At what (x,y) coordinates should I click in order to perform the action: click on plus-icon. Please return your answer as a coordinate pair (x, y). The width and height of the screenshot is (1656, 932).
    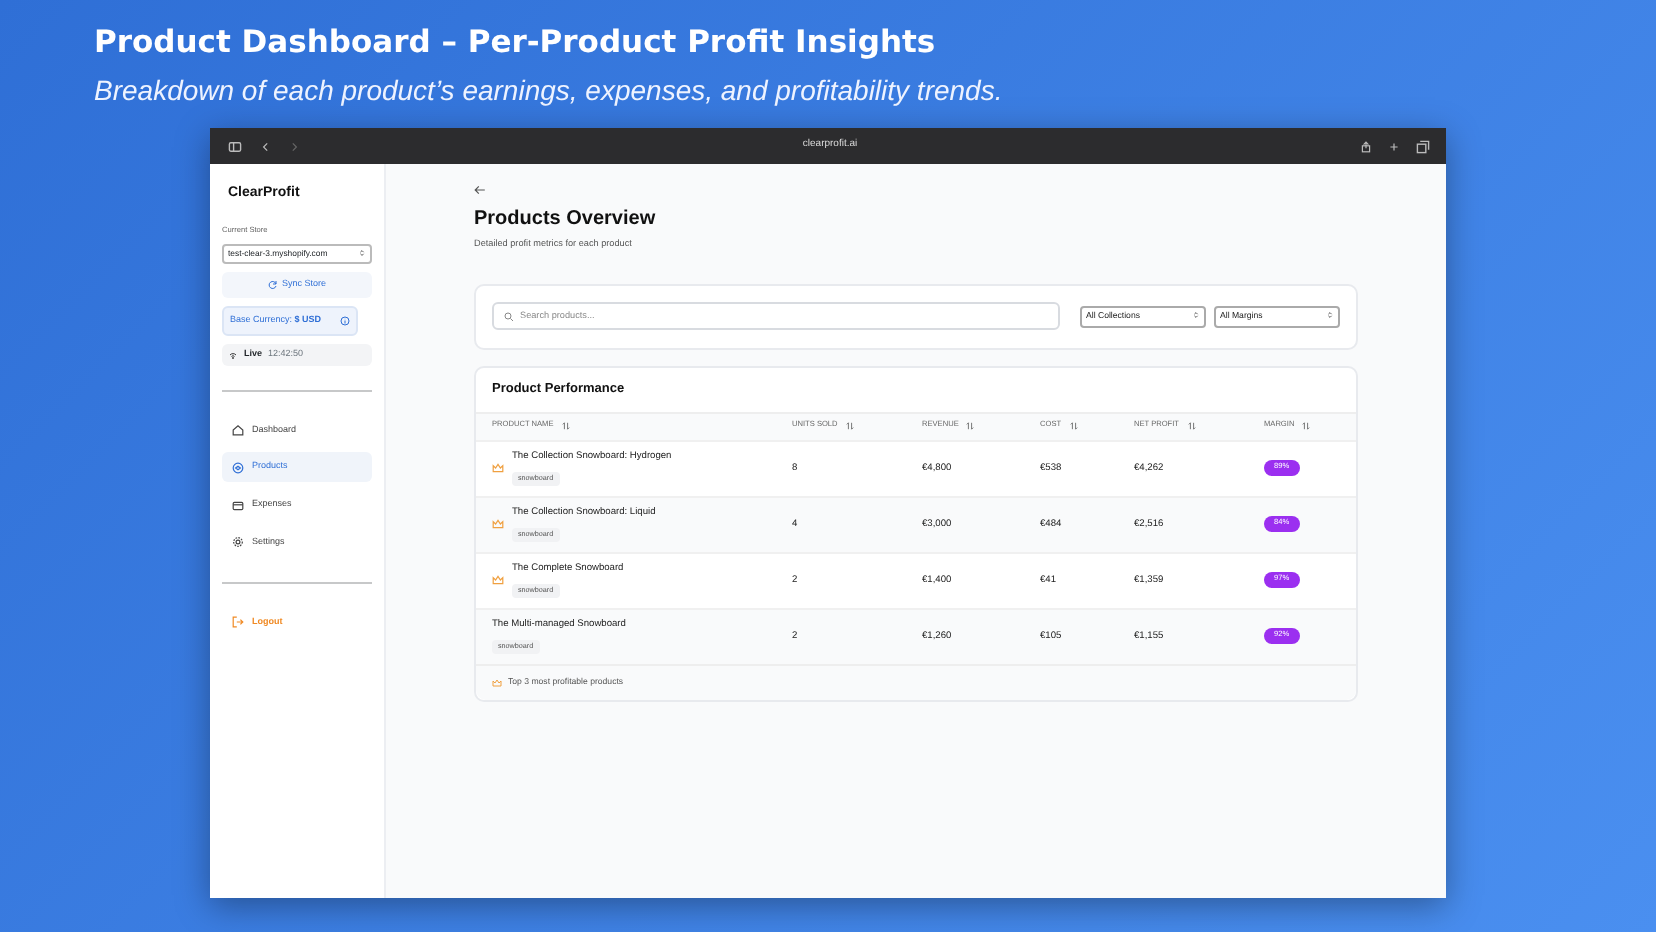
    Looking at the image, I should click on (1394, 146).